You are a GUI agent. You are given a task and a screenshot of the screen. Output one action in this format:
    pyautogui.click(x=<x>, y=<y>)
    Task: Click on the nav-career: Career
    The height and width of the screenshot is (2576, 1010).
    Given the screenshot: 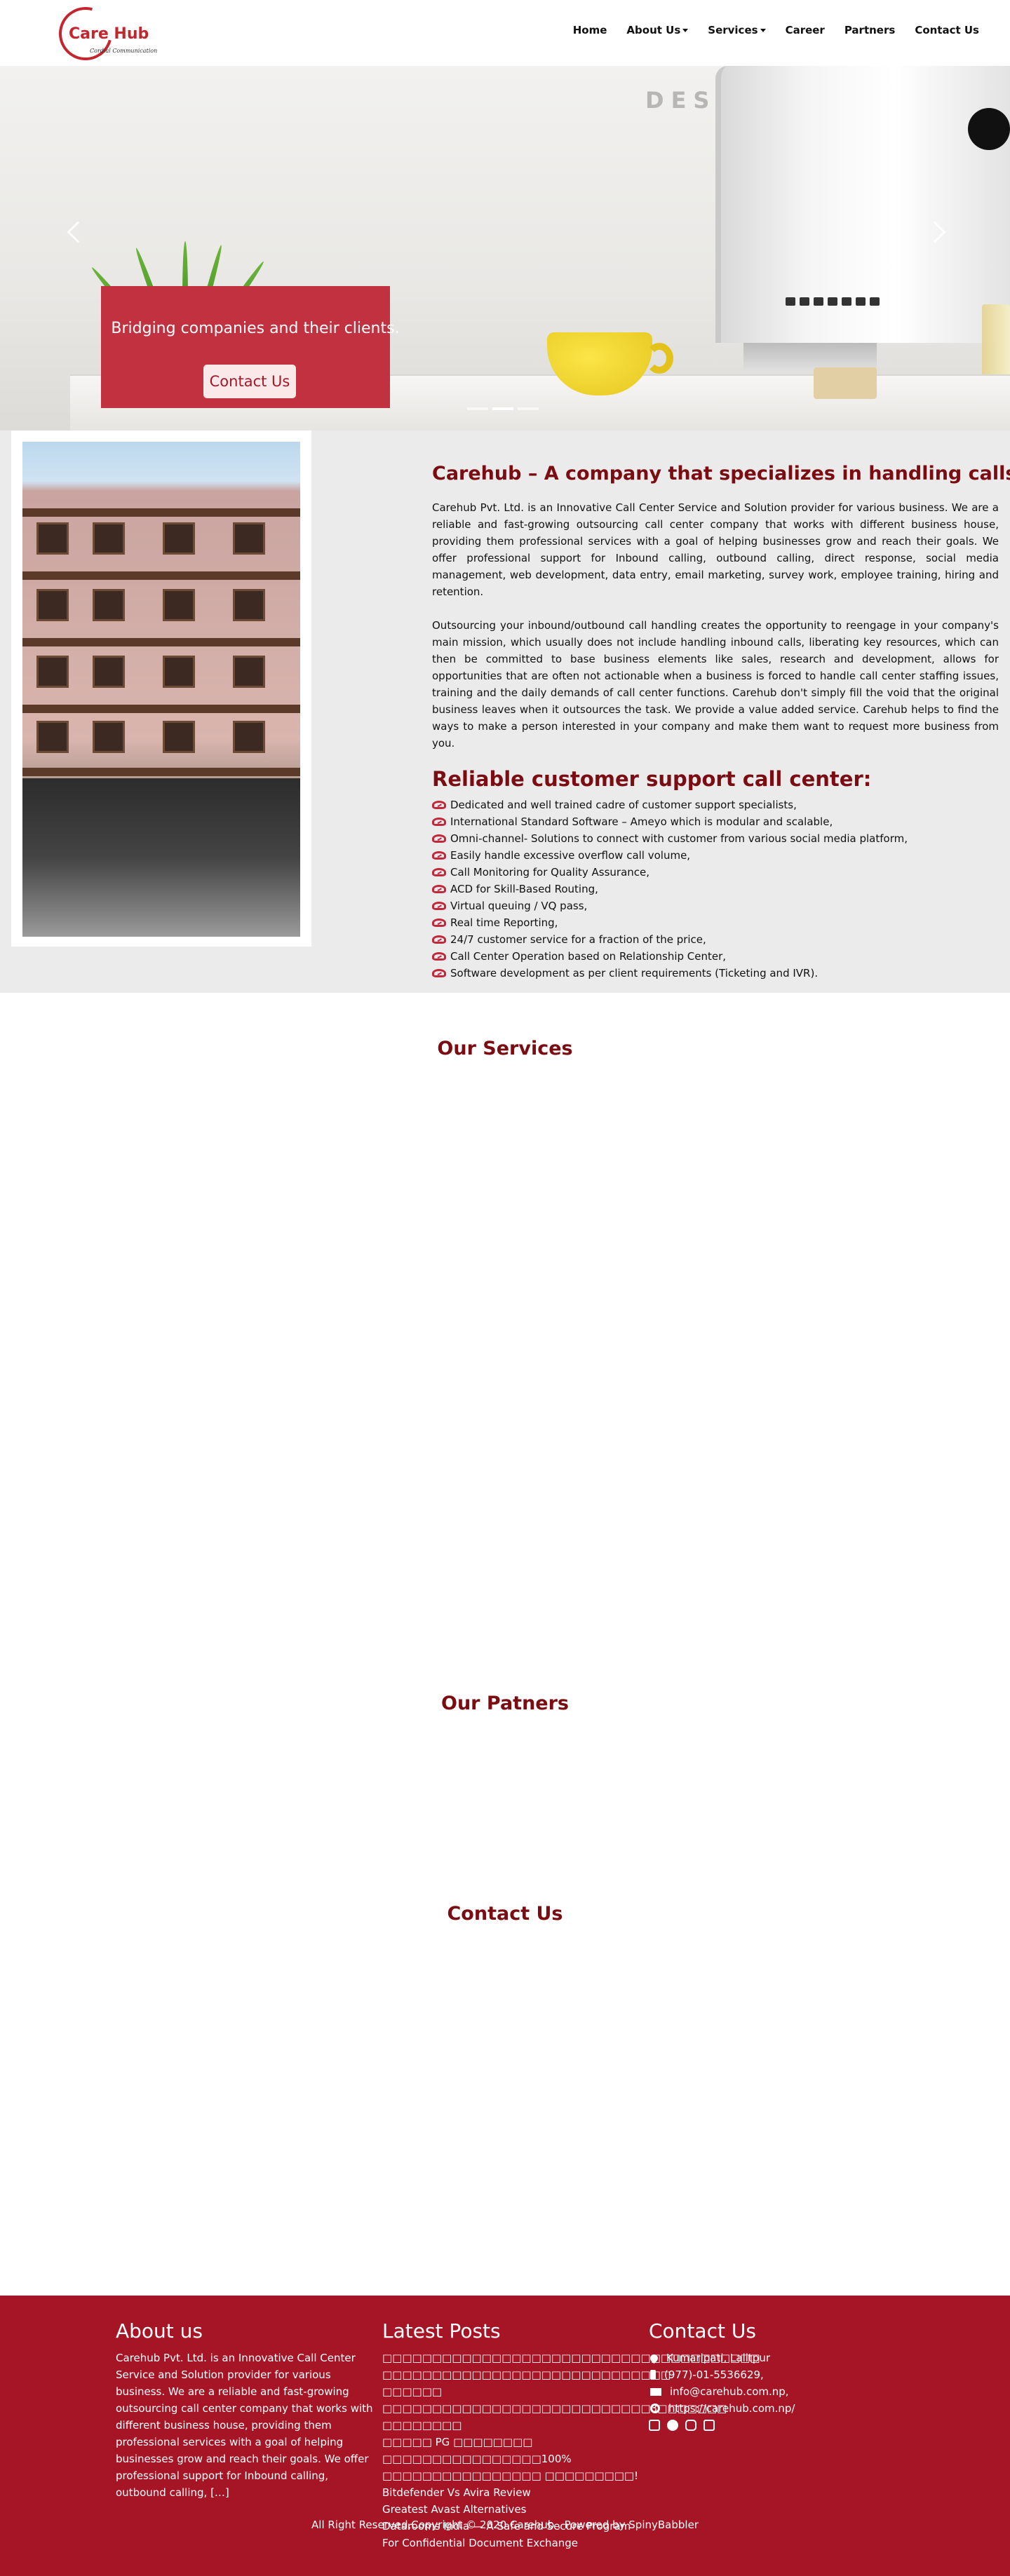 What is the action you would take?
    pyautogui.click(x=805, y=30)
    